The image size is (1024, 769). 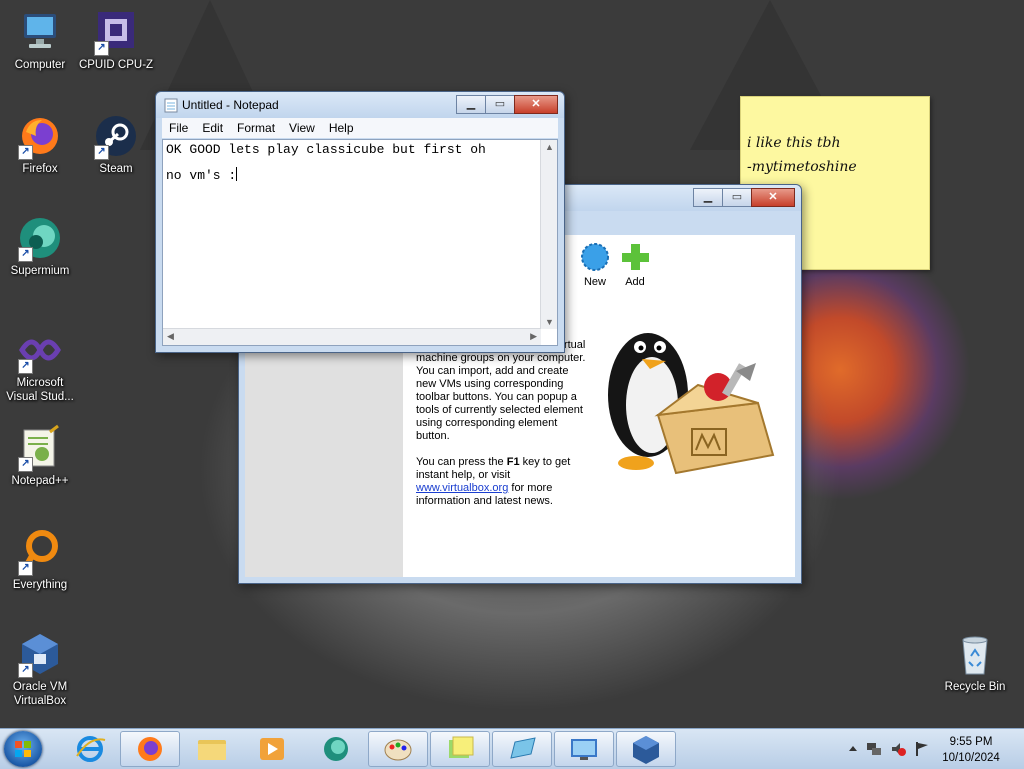 I want to click on notepadpp-icon: ↗, so click(x=40, y=448).